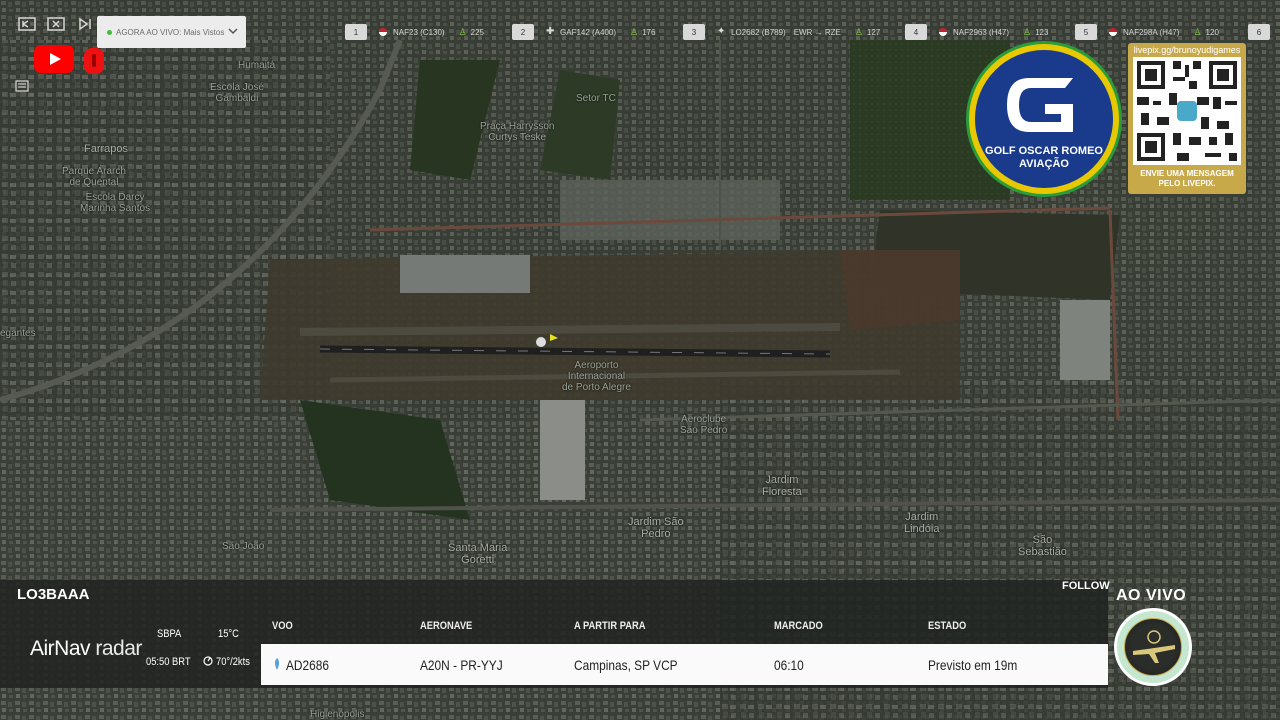 This screenshot has width=1280, height=720. Describe the element at coordinates (54, 59) in the screenshot. I see `youtube-icon` at that location.